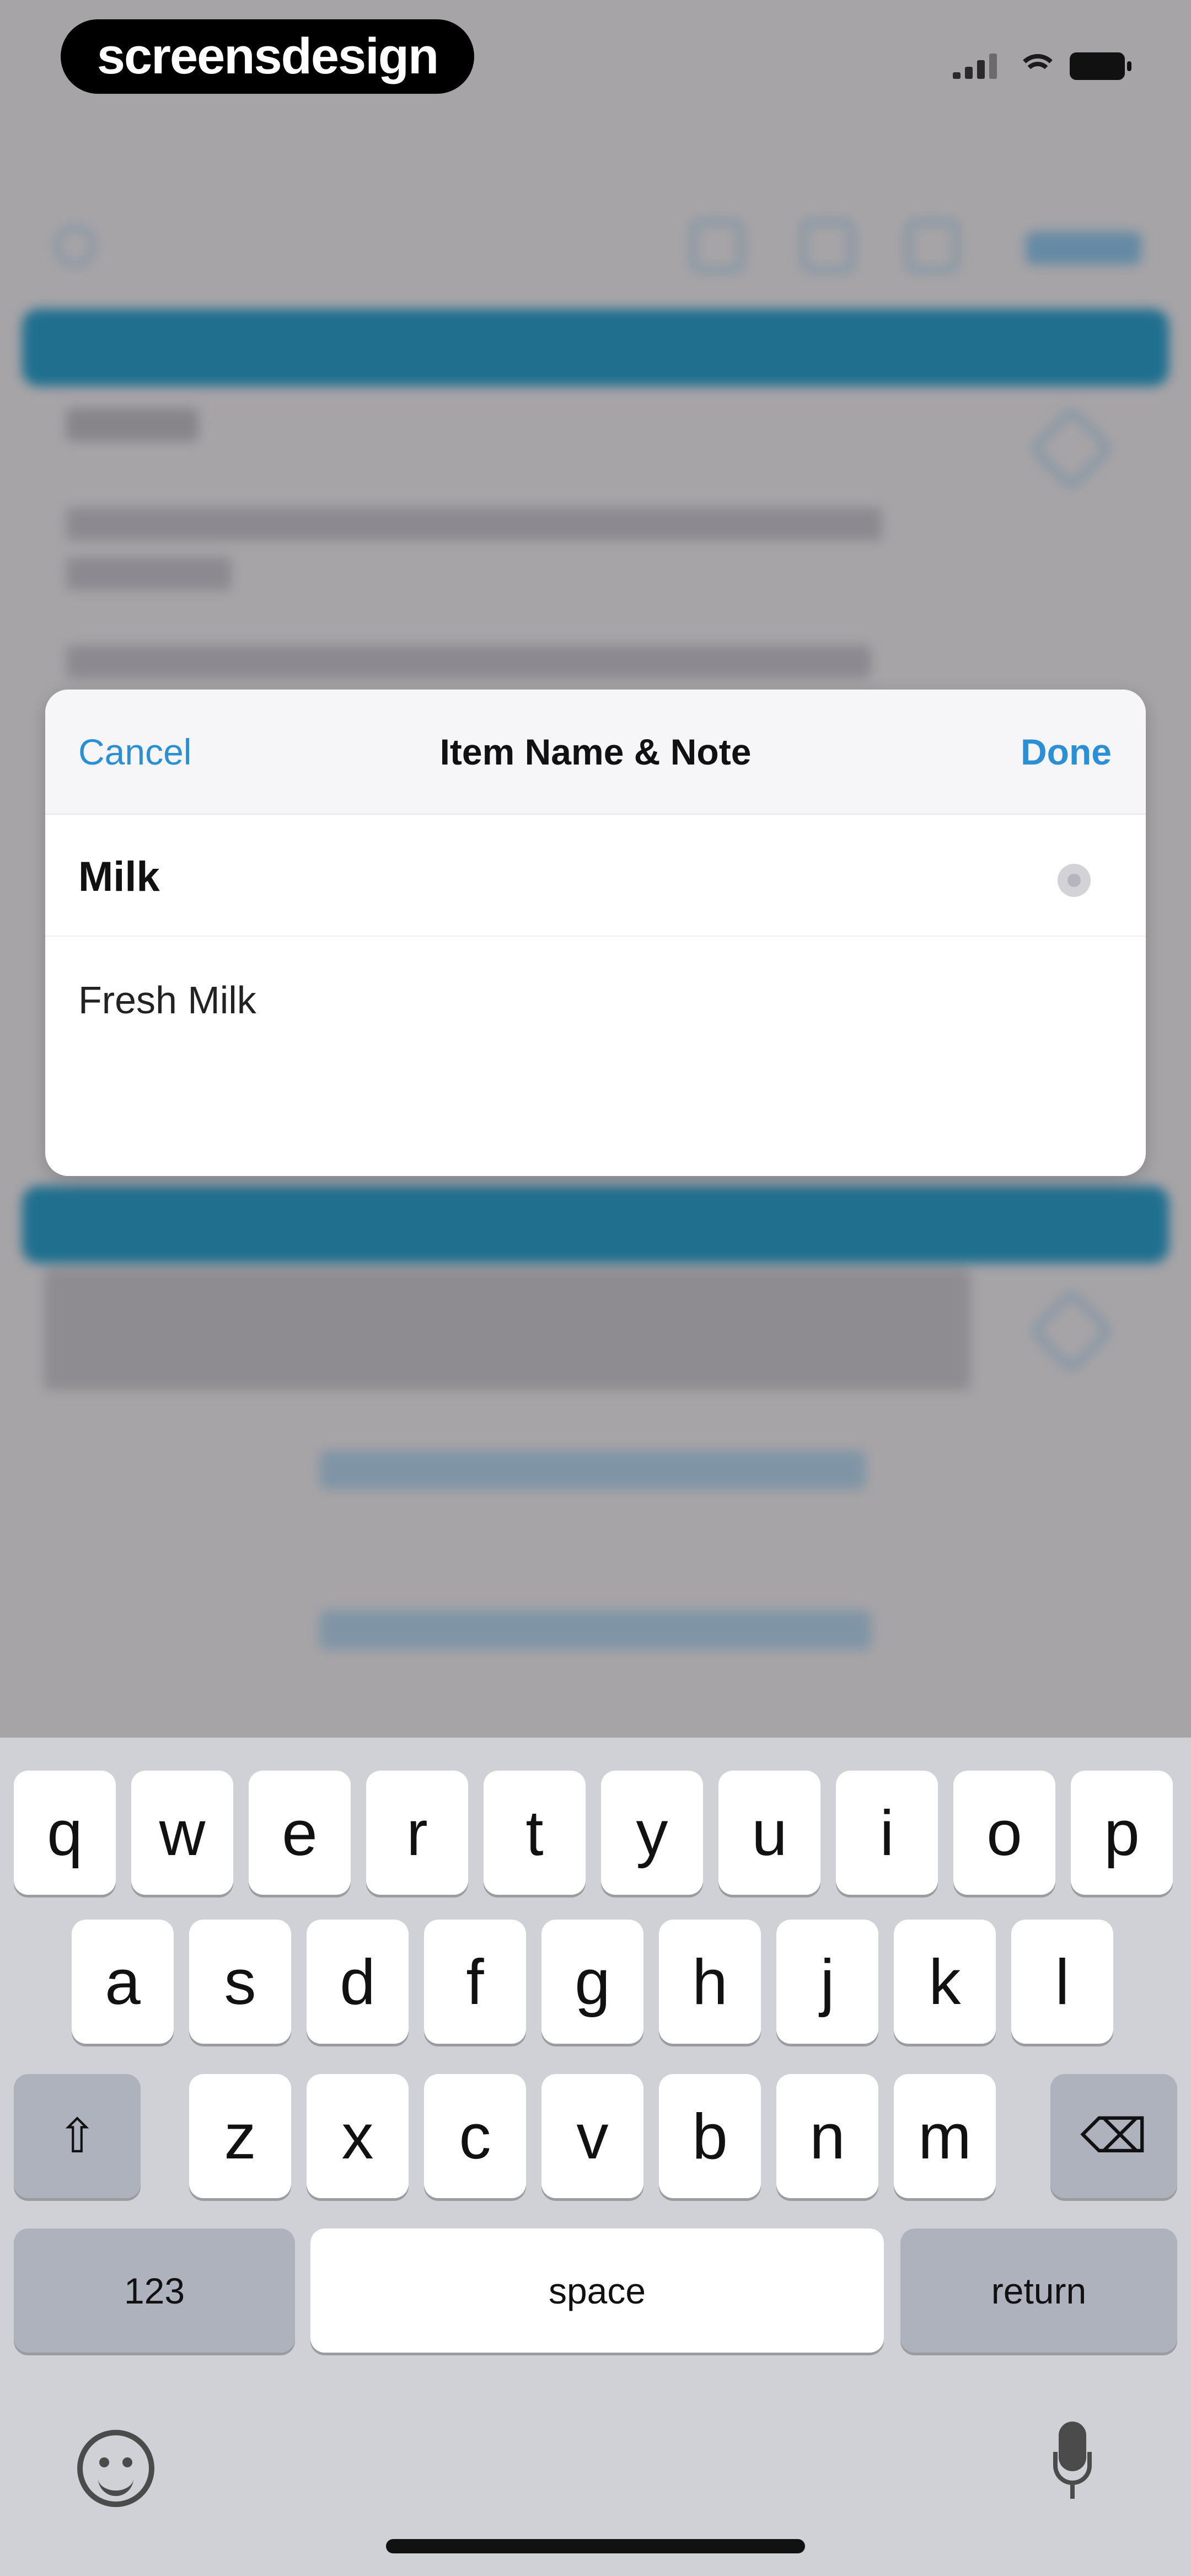 The width and height of the screenshot is (1191, 2576). What do you see at coordinates (475, 1982) in the screenshot?
I see `key-f: f` at bounding box center [475, 1982].